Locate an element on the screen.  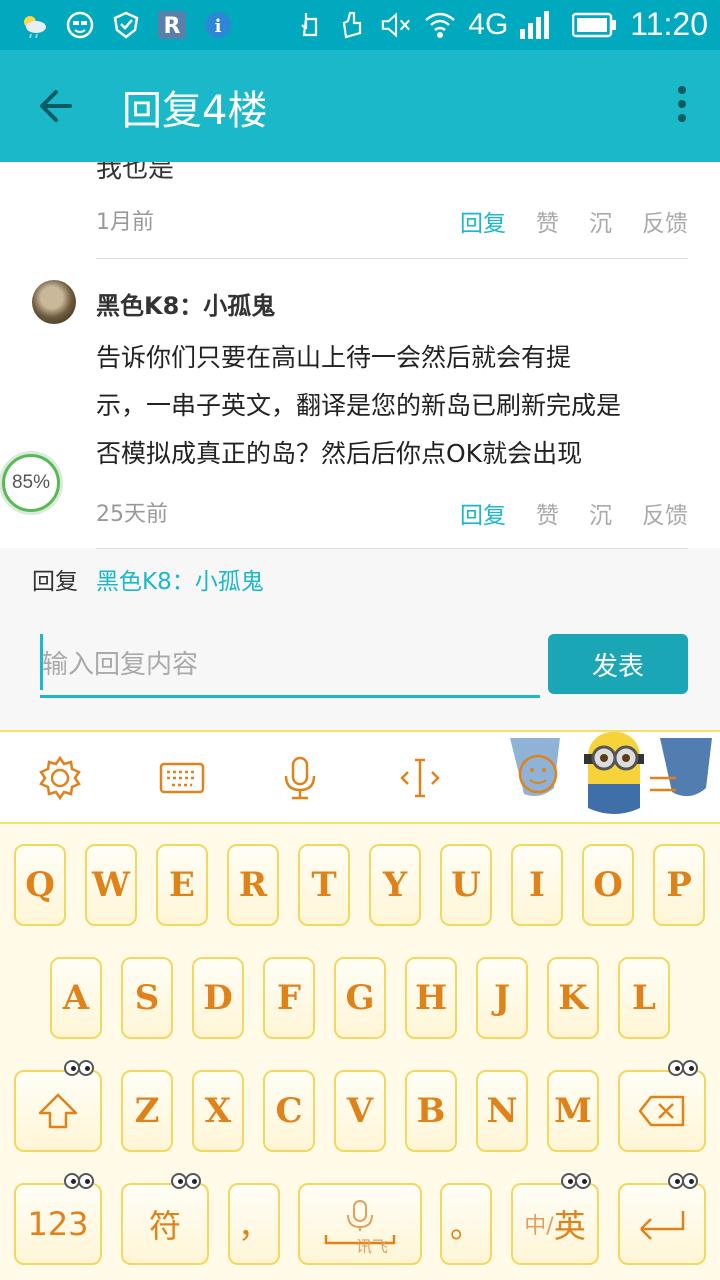
period-key: 。 is located at coordinates (466, 1224).